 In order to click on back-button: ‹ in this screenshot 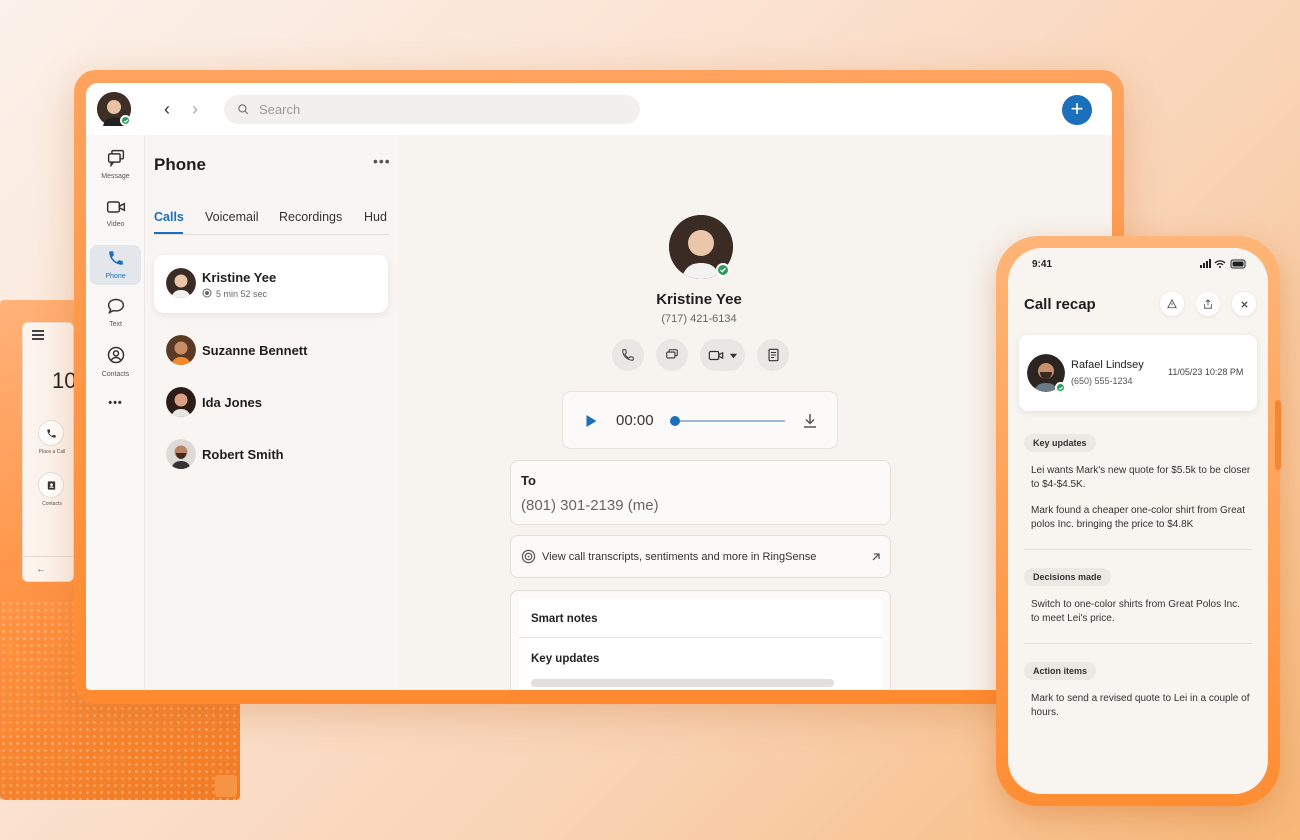, I will do `click(167, 109)`.